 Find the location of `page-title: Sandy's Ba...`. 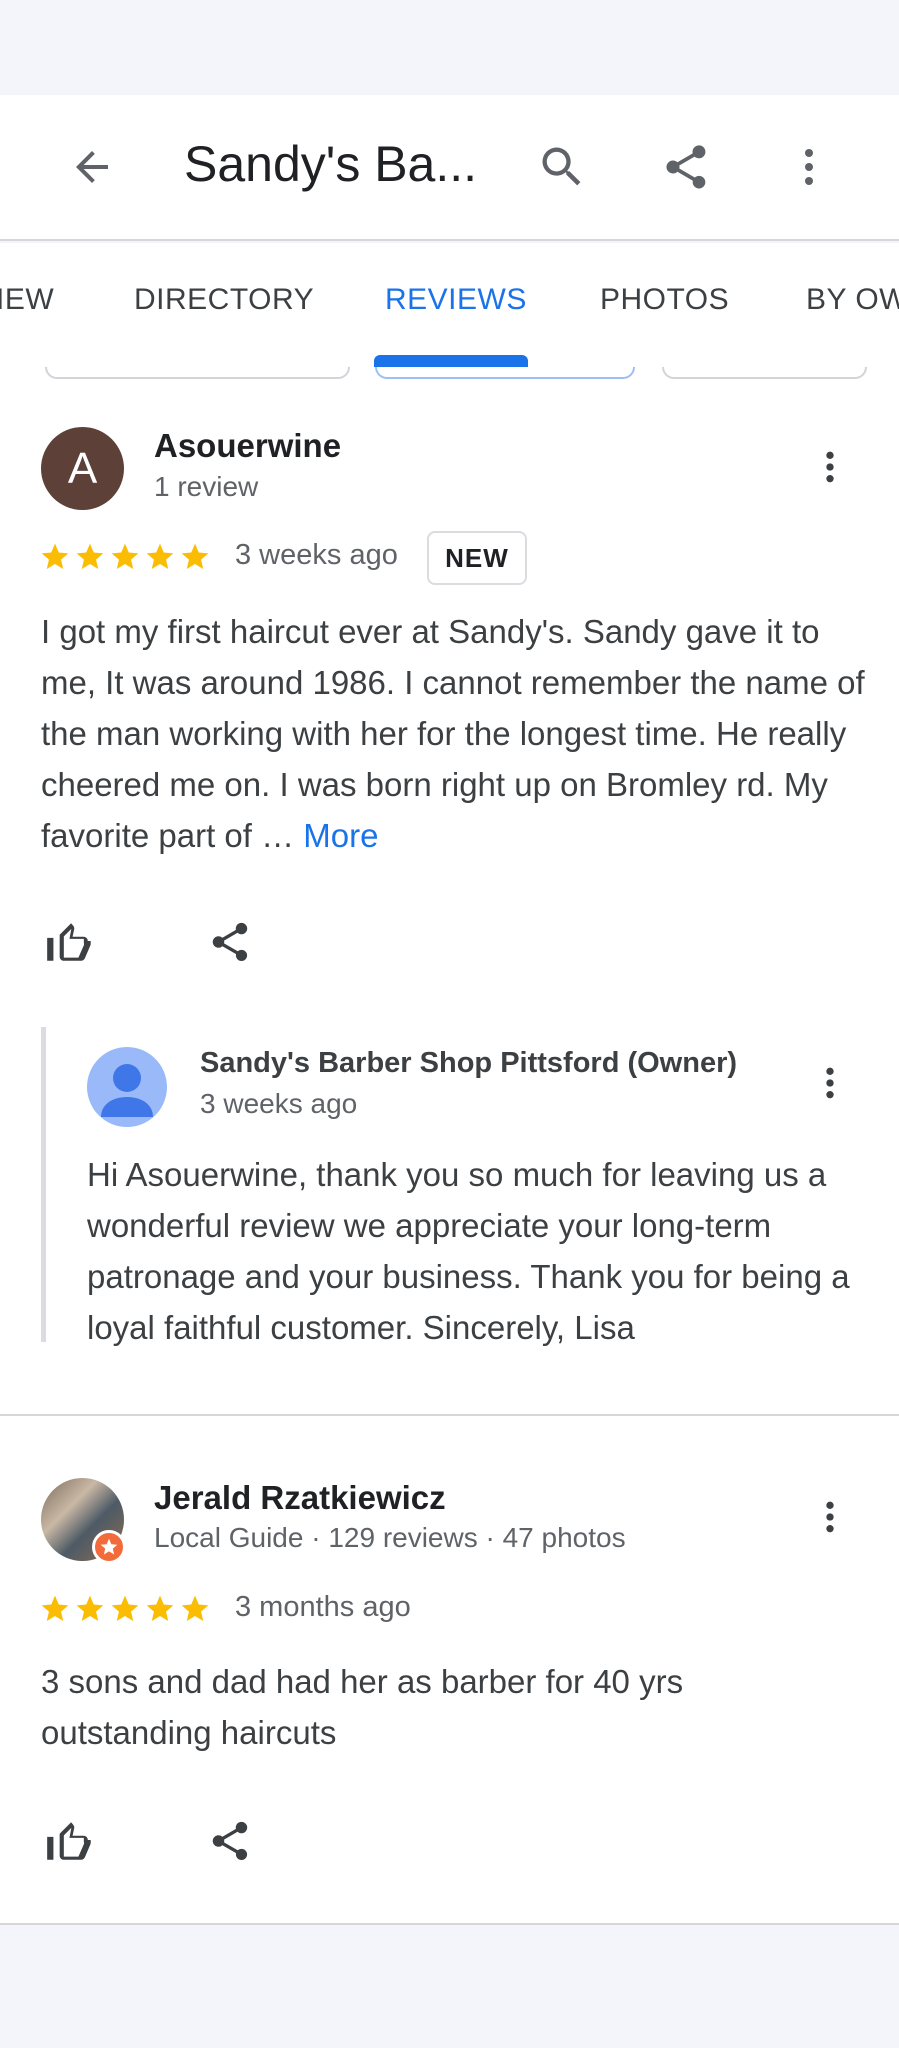

page-title: Sandy's Ba... is located at coordinates (331, 164).